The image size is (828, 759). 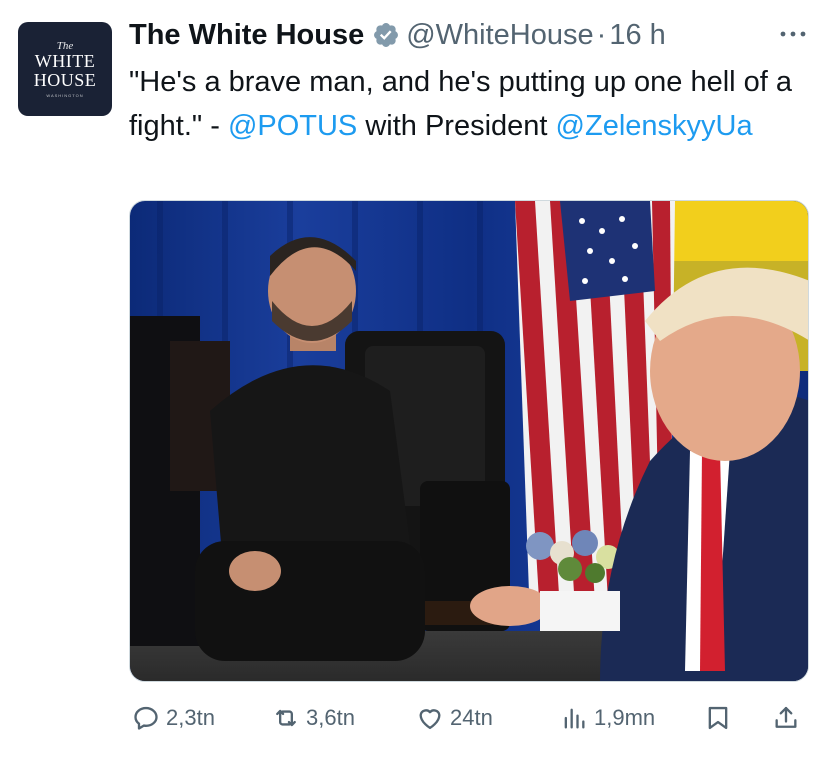 I want to click on repost-count: 3,6tn, so click(x=330, y=717).